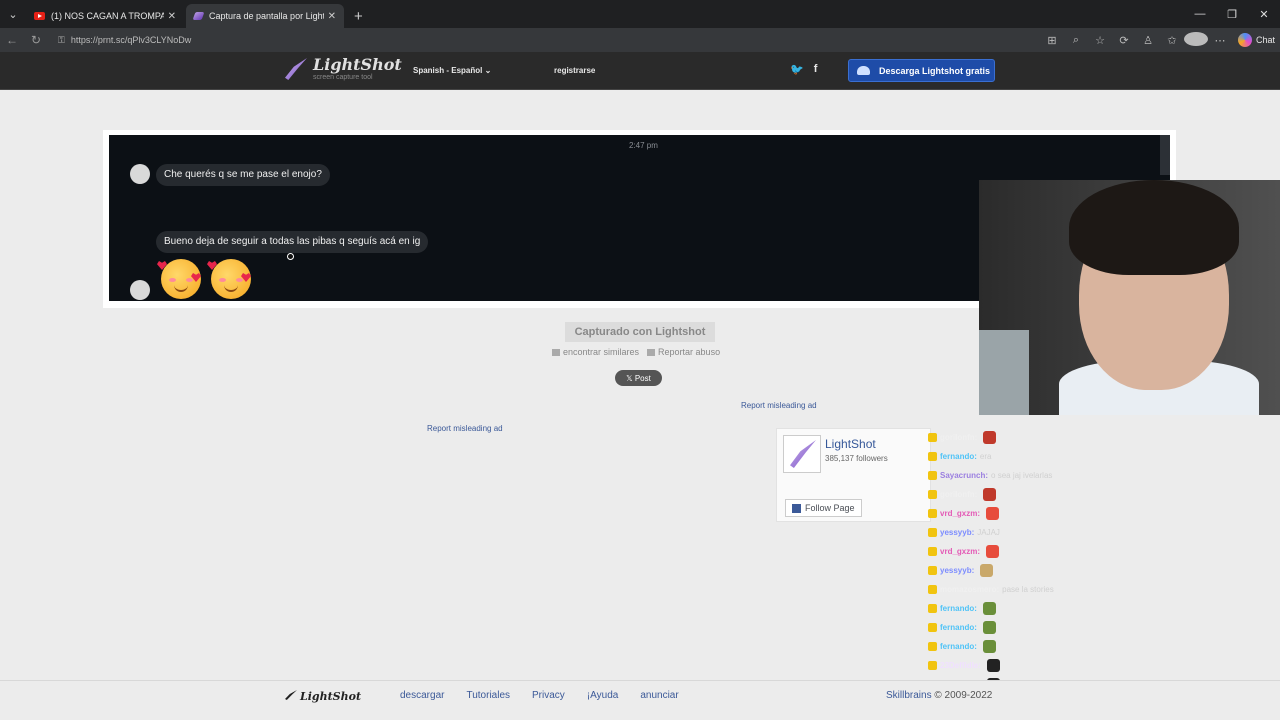  I want to click on minimize-icon: —, so click(1200, 14).